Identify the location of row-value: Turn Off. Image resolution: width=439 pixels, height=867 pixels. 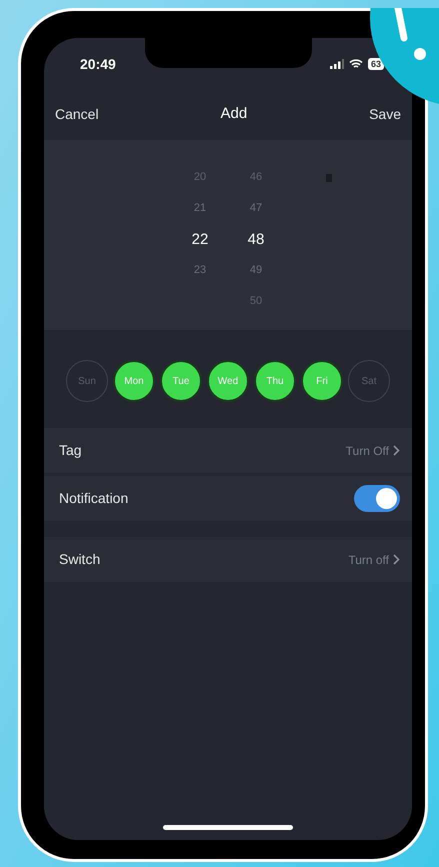
(367, 451).